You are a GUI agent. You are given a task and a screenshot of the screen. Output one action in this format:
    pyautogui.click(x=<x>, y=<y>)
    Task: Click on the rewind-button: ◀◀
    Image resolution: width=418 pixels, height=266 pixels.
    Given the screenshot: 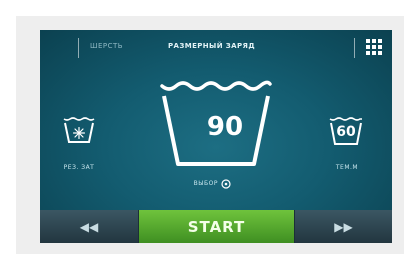 What is the action you would take?
    pyautogui.click(x=89, y=226)
    